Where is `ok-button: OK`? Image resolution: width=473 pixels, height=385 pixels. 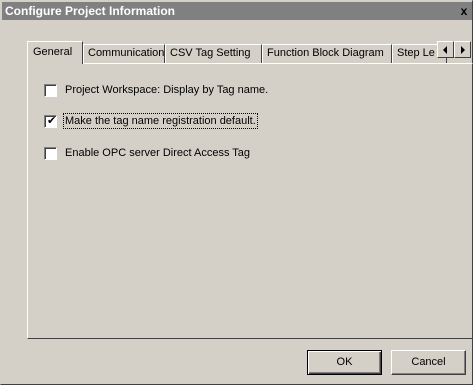
ok-button: OK is located at coordinates (344, 362).